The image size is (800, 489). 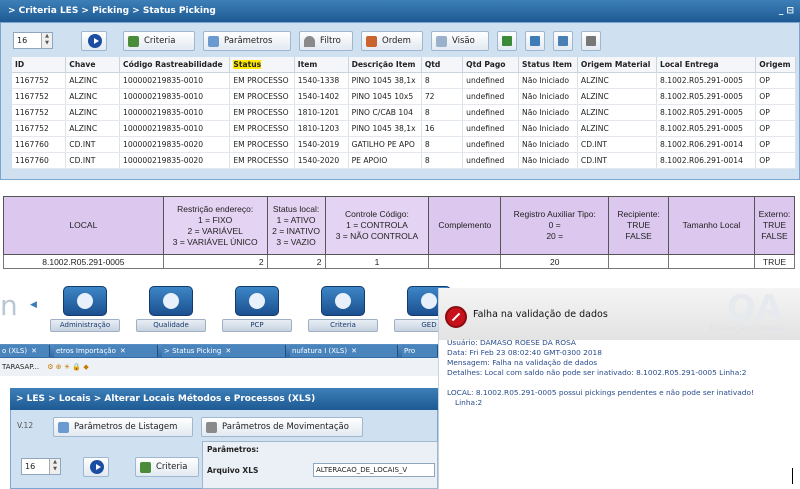 What do you see at coordinates (374, 470) in the screenshot?
I see `arquivo-field: ALTERACAO_DE_LOCAIS_V` at bounding box center [374, 470].